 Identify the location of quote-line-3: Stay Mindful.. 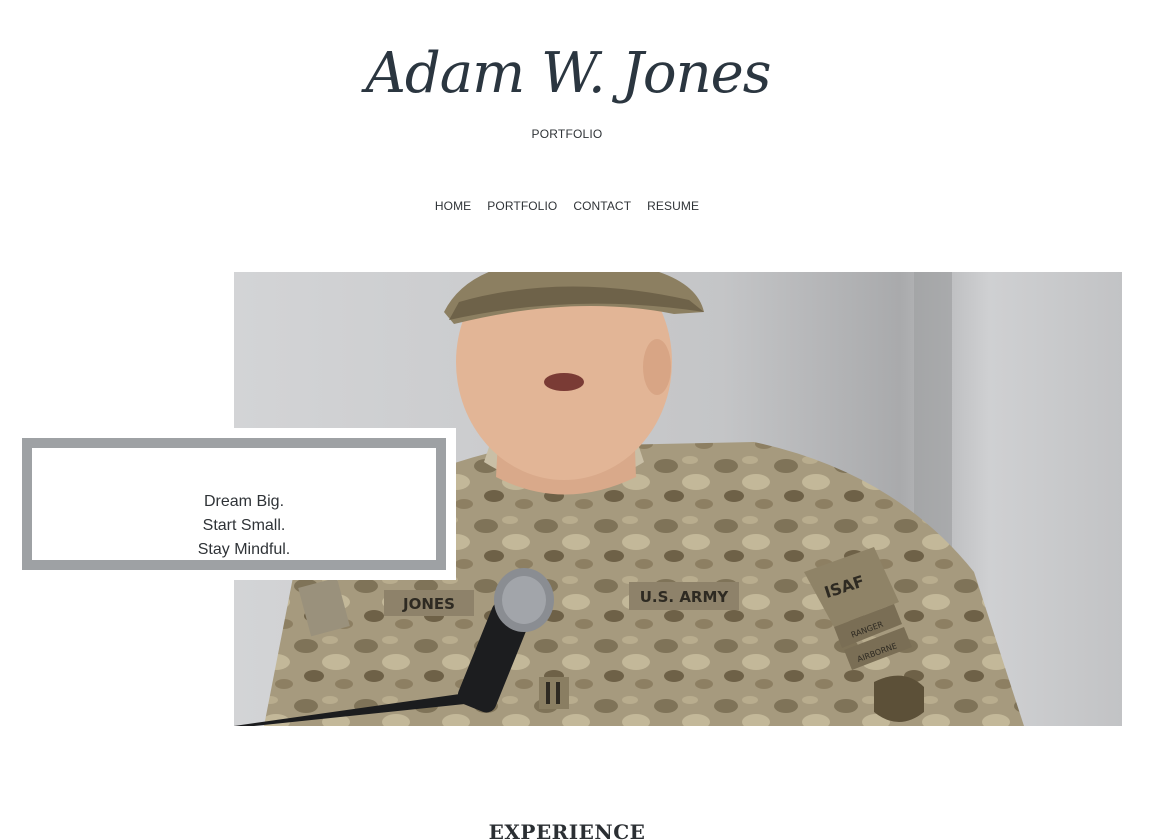
(244, 549).